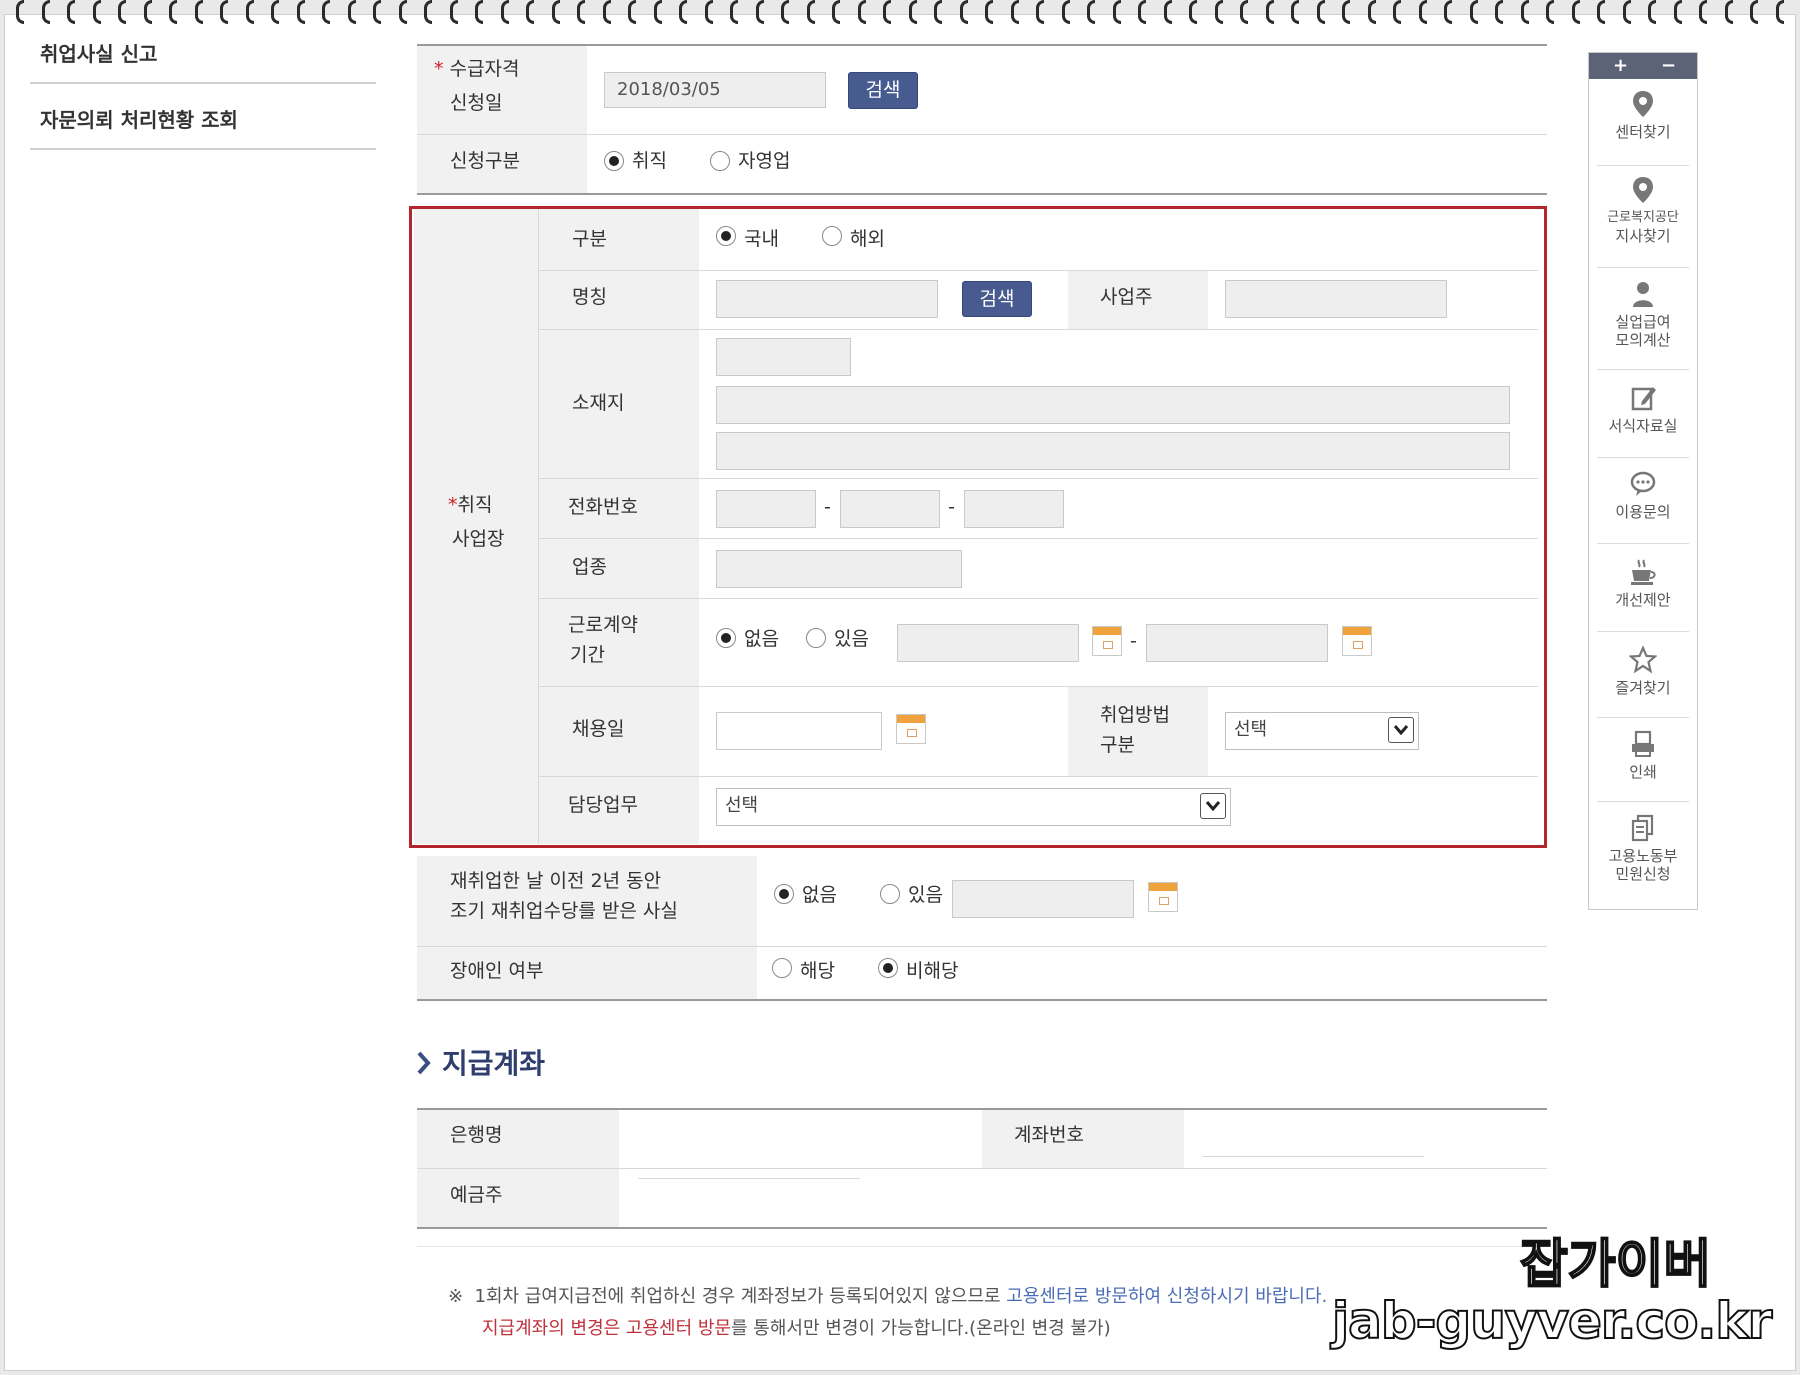 The height and width of the screenshot is (1375, 1800). I want to click on radio-disability-yes, so click(782, 968).